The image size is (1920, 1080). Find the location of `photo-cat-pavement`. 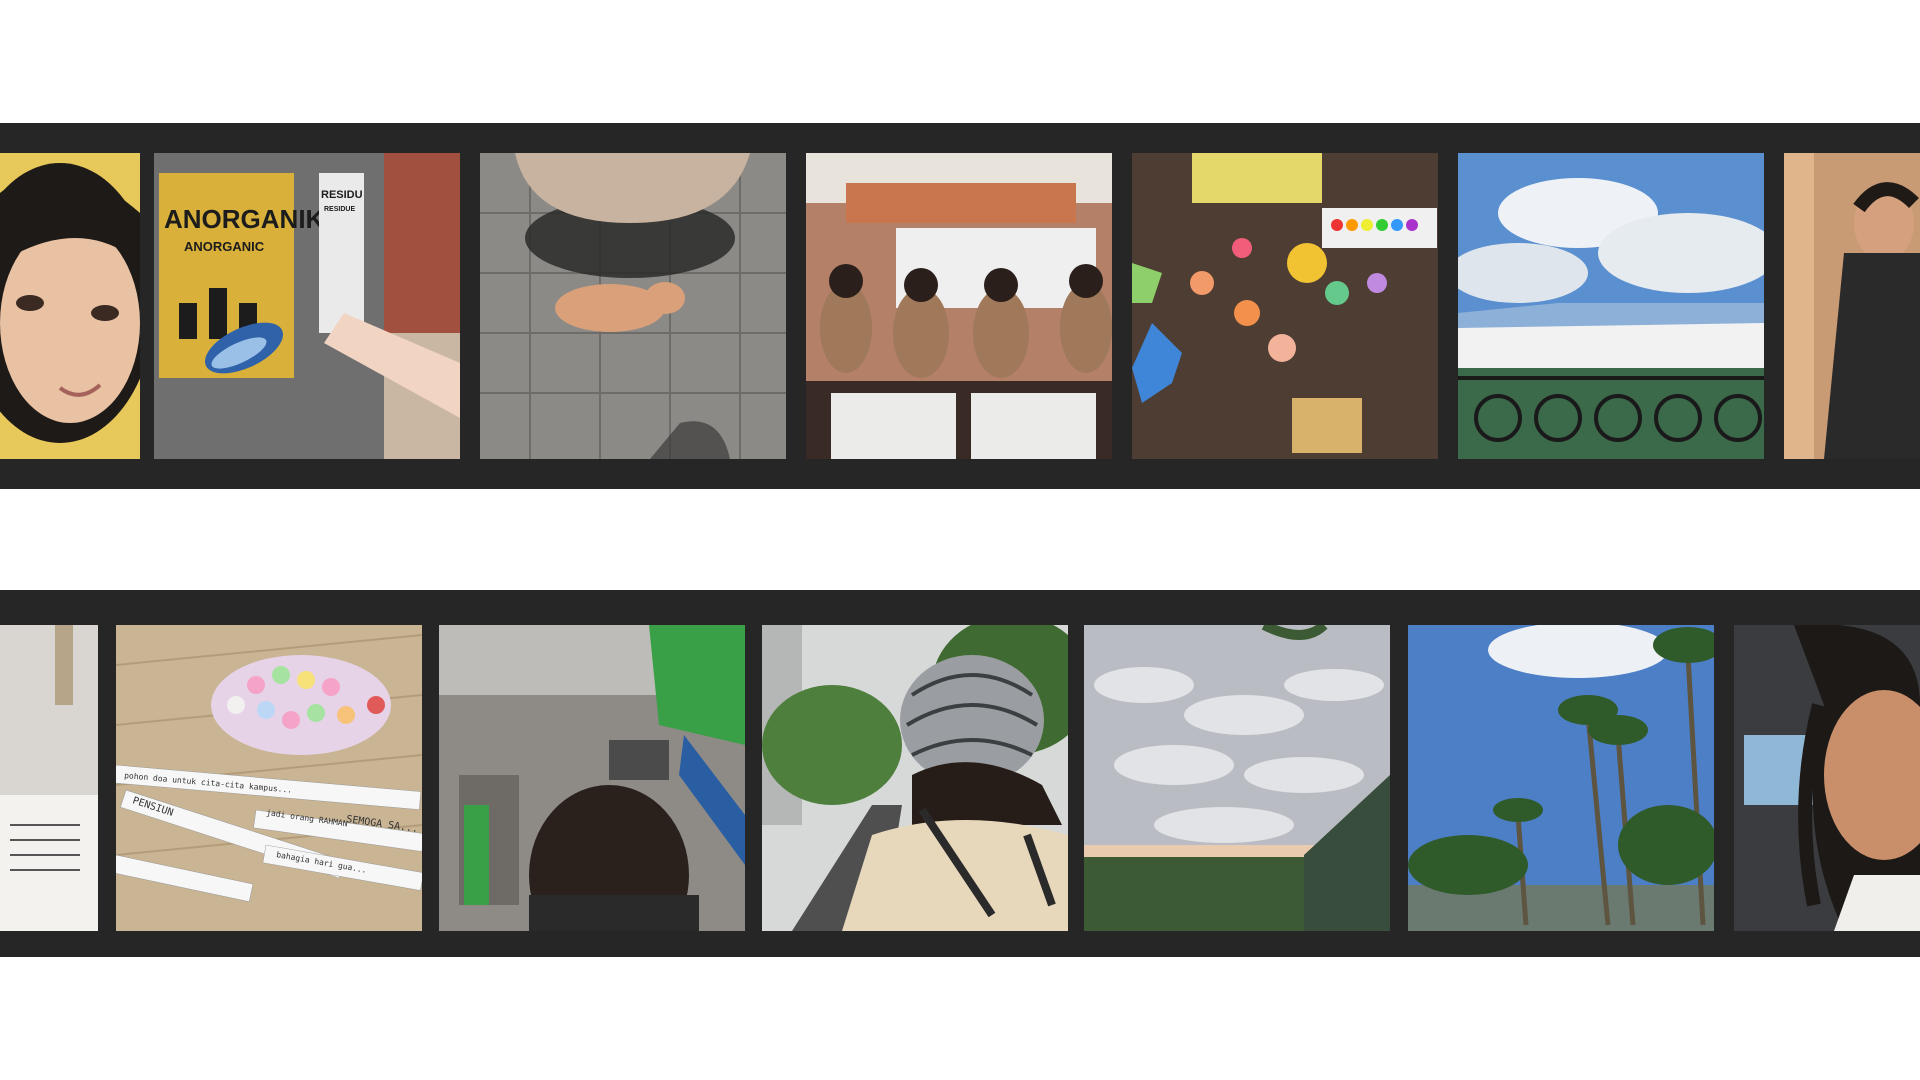

photo-cat-pavement is located at coordinates (633, 306).